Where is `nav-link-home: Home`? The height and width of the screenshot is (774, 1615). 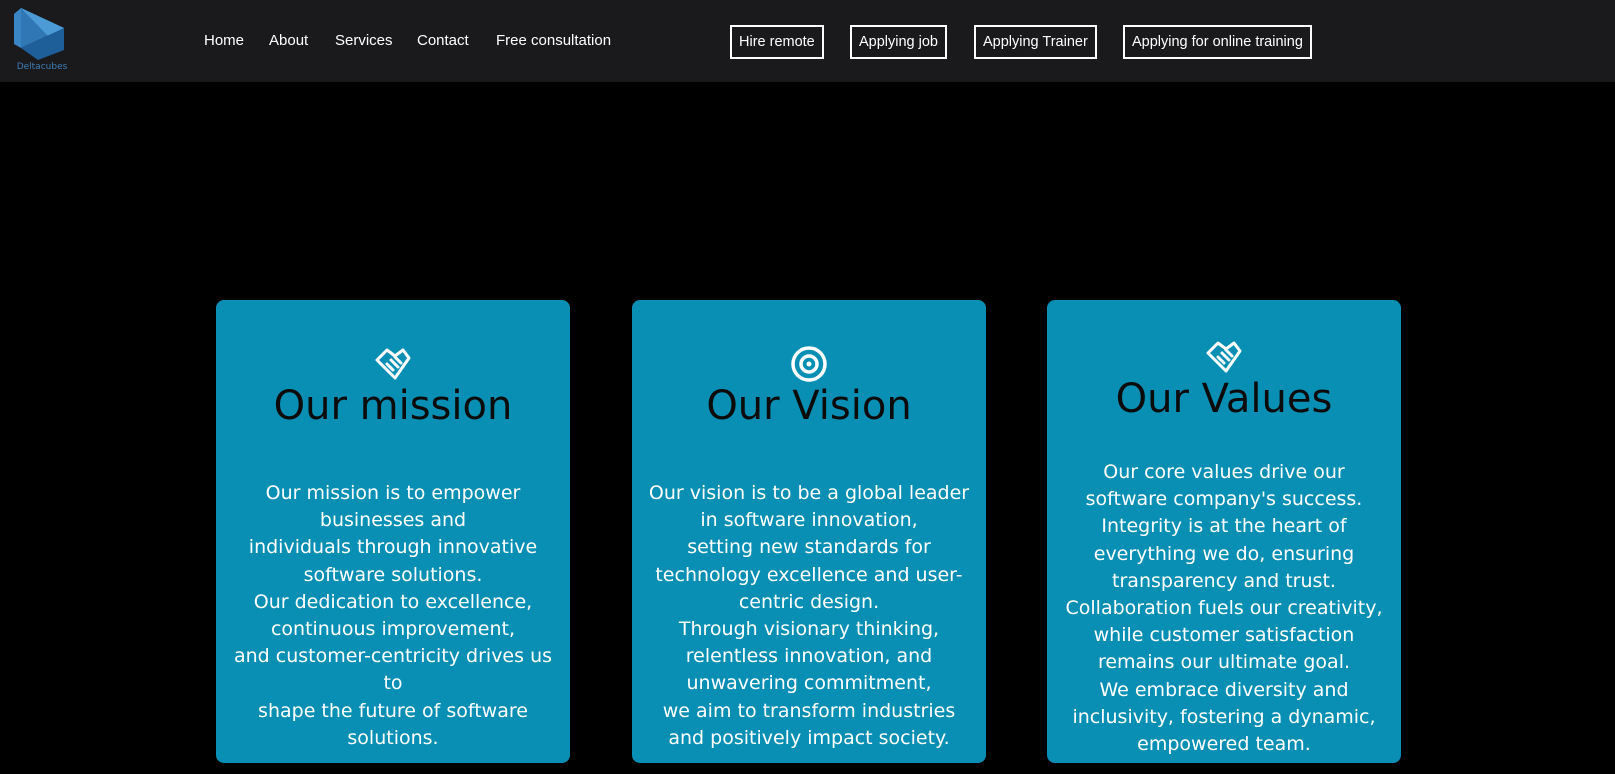 nav-link-home: Home is located at coordinates (224, 40).